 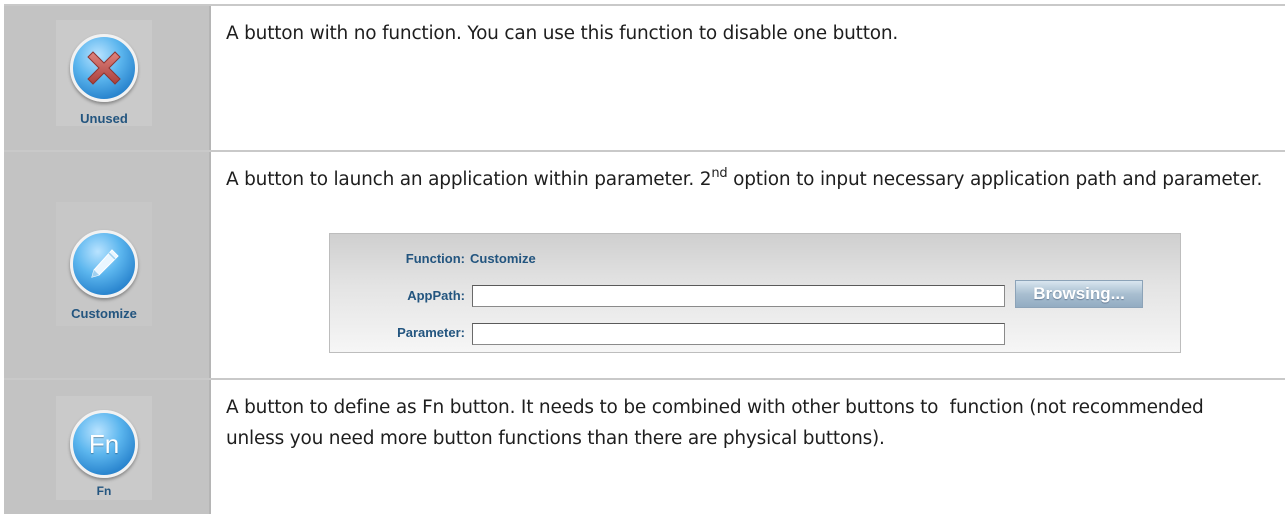 I want to click on icon-cell: Unused, so click(x=107, y=78).